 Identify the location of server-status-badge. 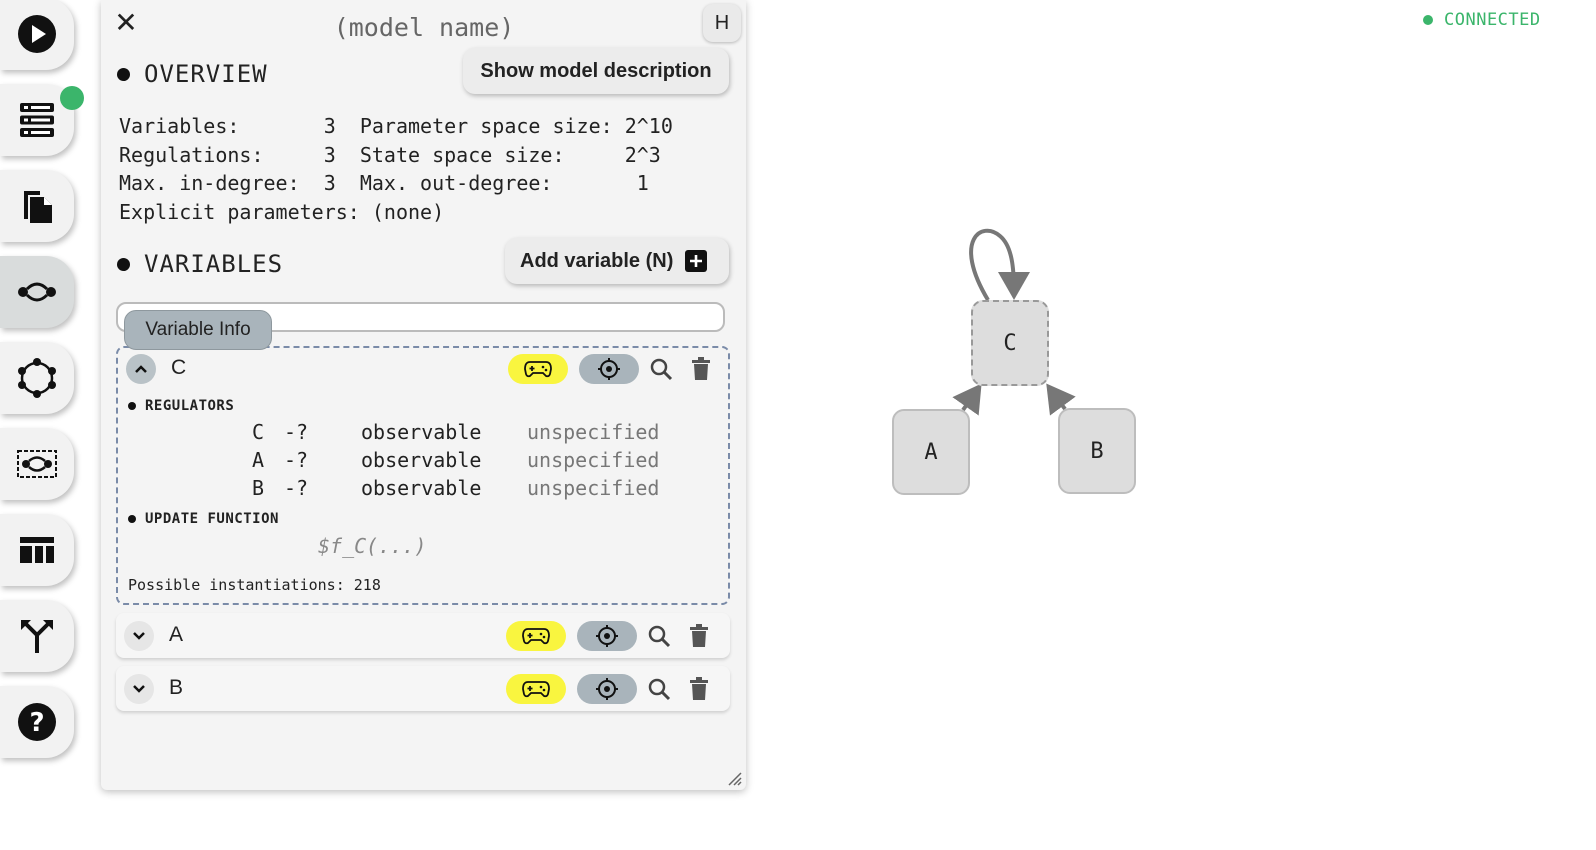
(72, 98).